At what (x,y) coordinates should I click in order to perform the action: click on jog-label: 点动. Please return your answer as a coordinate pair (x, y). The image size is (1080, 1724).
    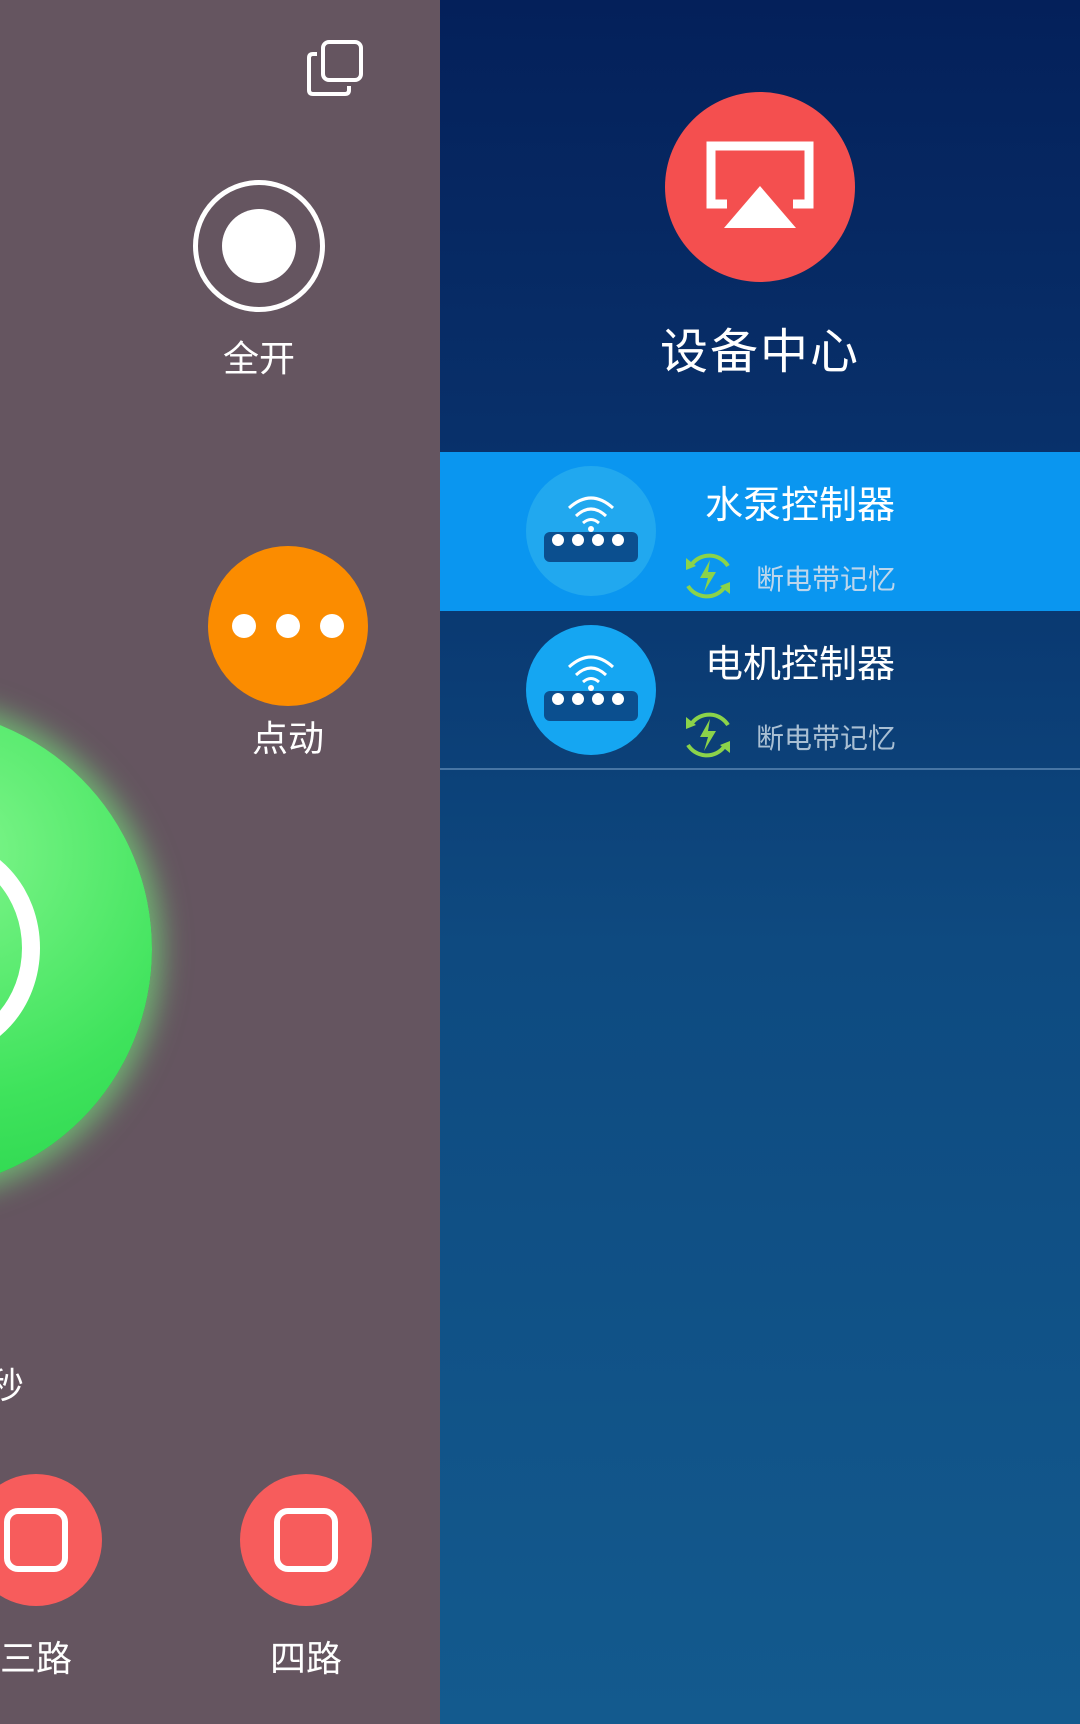
    Looking at the image, I should click on (287, 739).